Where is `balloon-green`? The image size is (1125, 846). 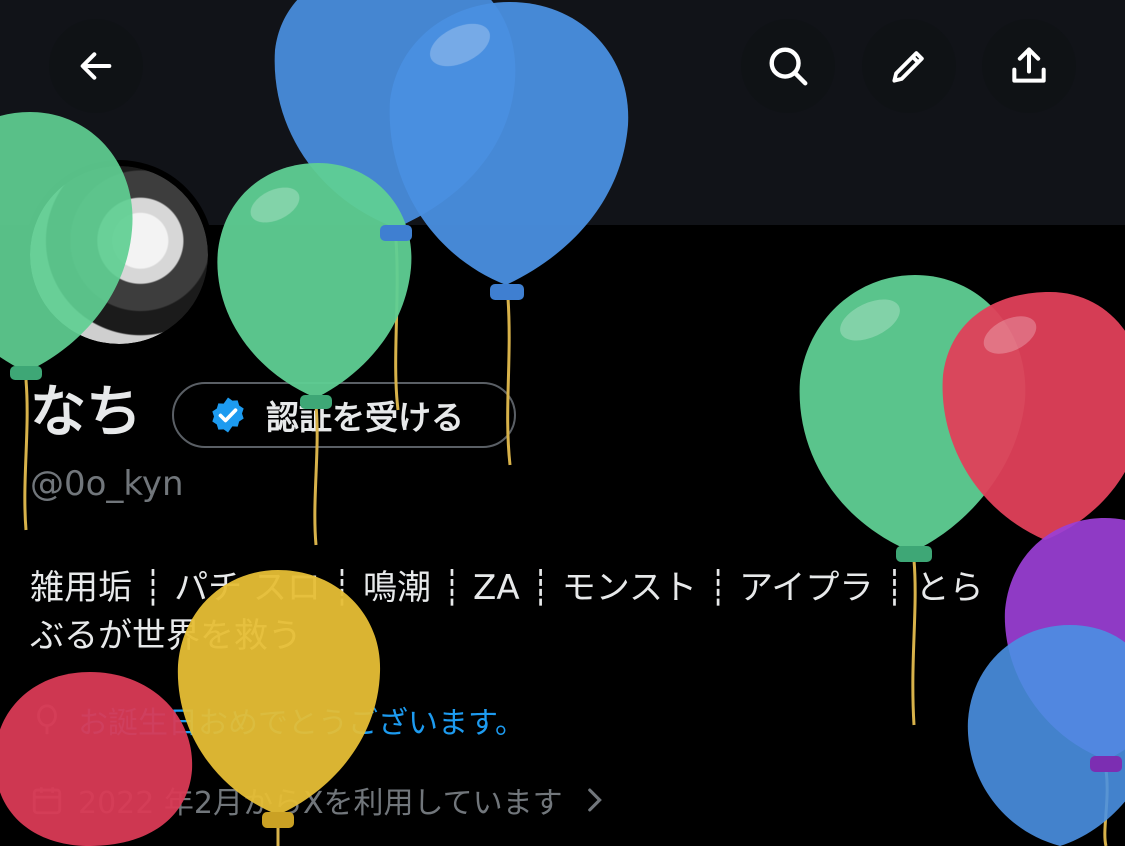 balloon-green is located at coordinates (912, 413).